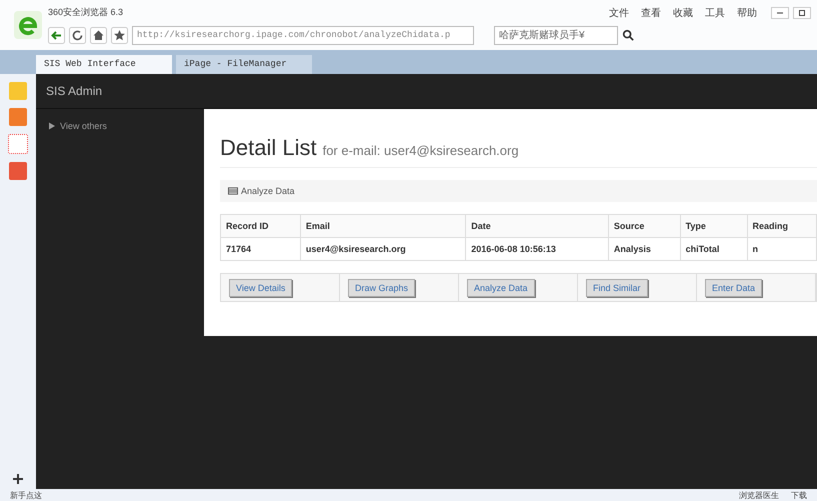 This screenshot has height=501, width=817. What do you see at coordinates (382, 288) in the screenshot?
I see `action-button: Draw Graphs` at bounding box center [382, 288].